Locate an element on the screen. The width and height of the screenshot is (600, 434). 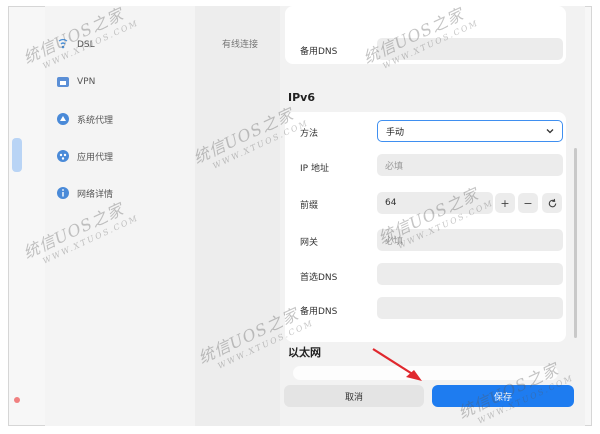
nav-item-label: 应用代理 is located at coordinates (95, 157).